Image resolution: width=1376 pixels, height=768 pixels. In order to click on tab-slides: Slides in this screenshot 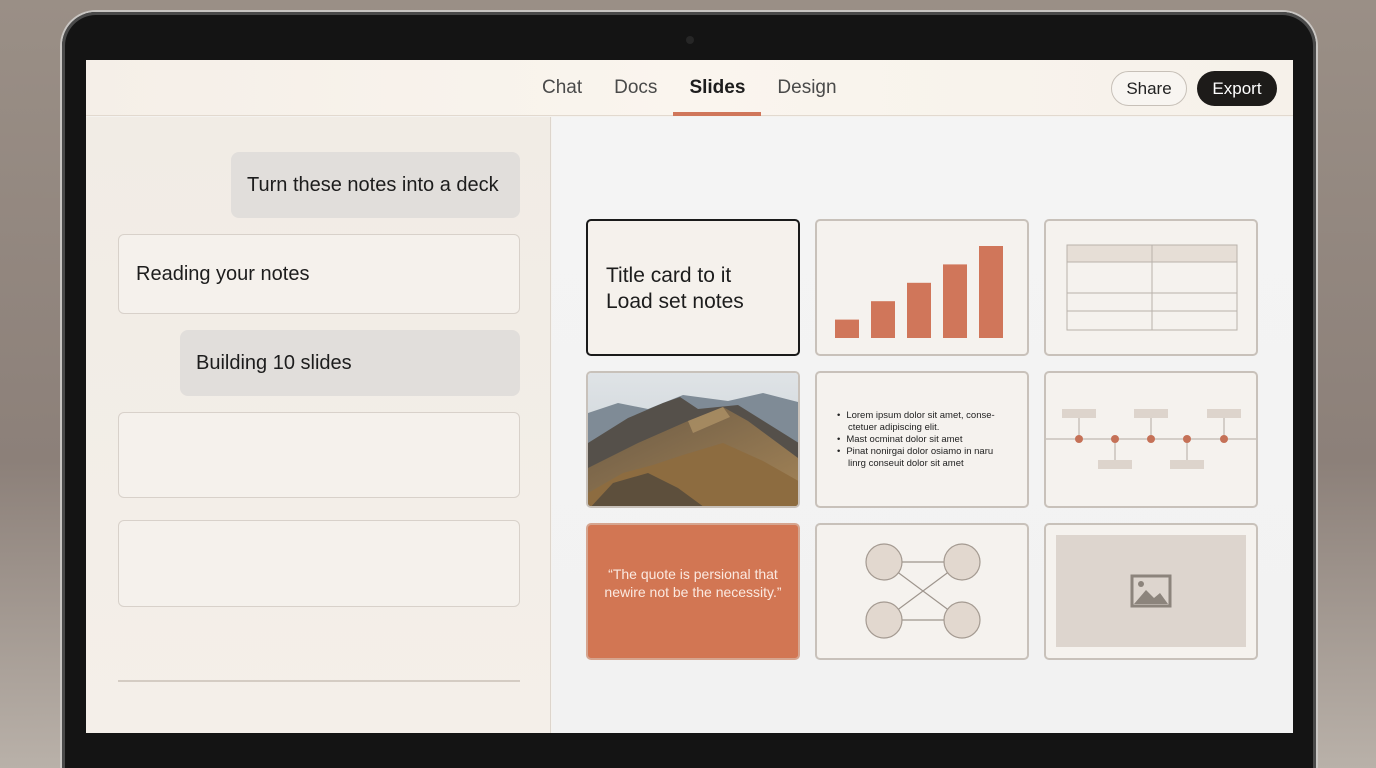, I will do `click(717, 88)`.